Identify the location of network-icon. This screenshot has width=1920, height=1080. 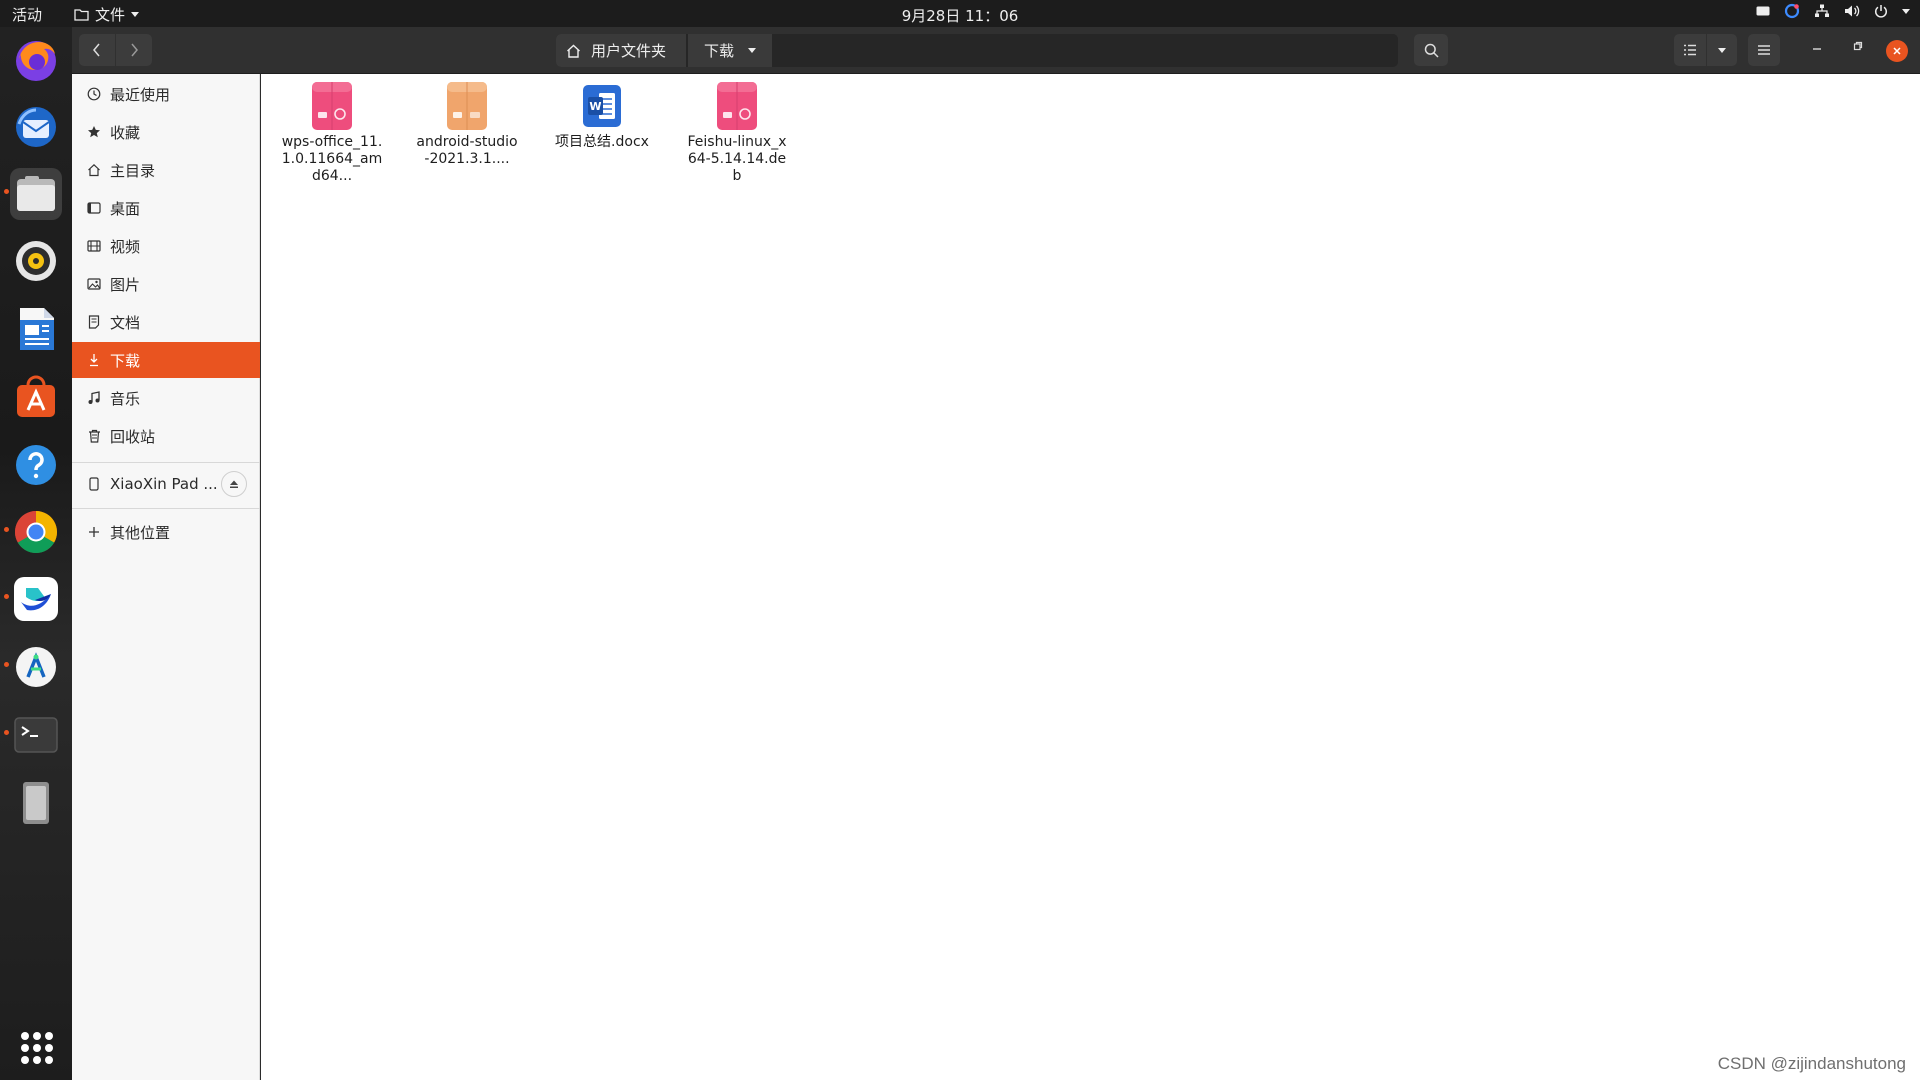
(1822, 11).